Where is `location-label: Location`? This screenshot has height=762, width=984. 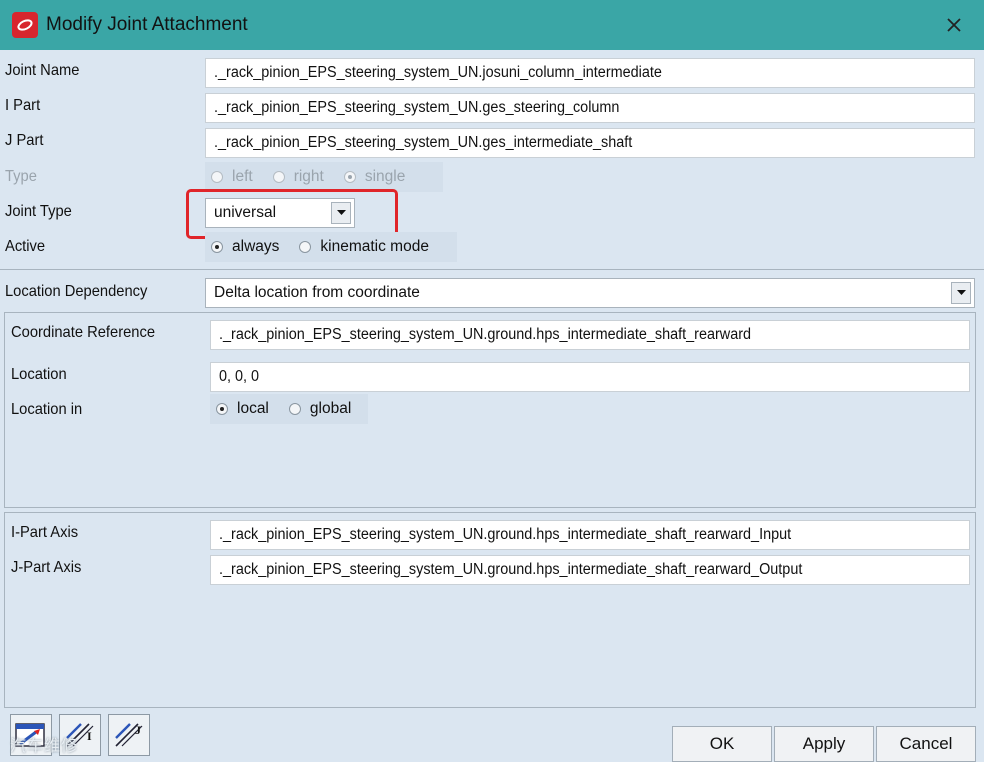 location-label: Location is located at coordinates (39, 374).